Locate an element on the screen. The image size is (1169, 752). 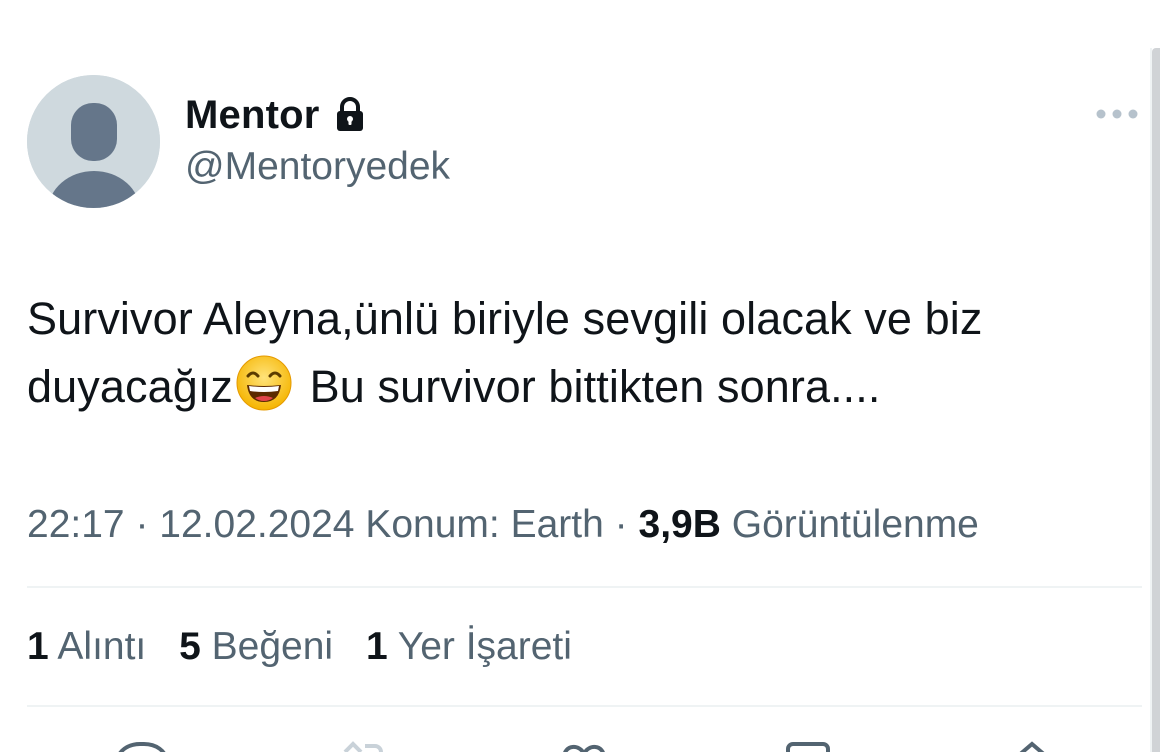
views-label: Görüntülenme is located at coordinates (855, 524).